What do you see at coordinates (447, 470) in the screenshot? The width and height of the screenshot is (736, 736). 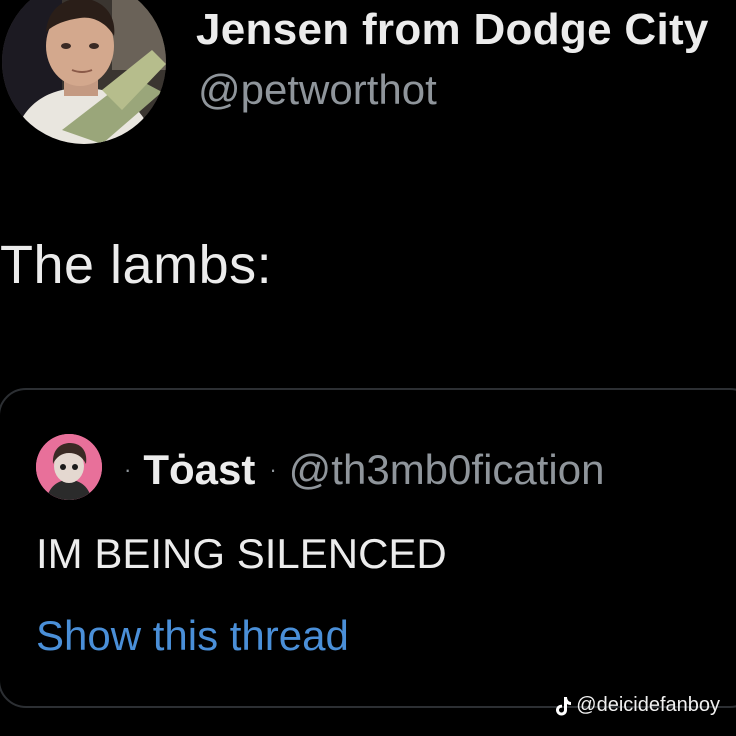 I see `quoted-author-handle: @th3mb0fication` at bounding box center [447, 470].